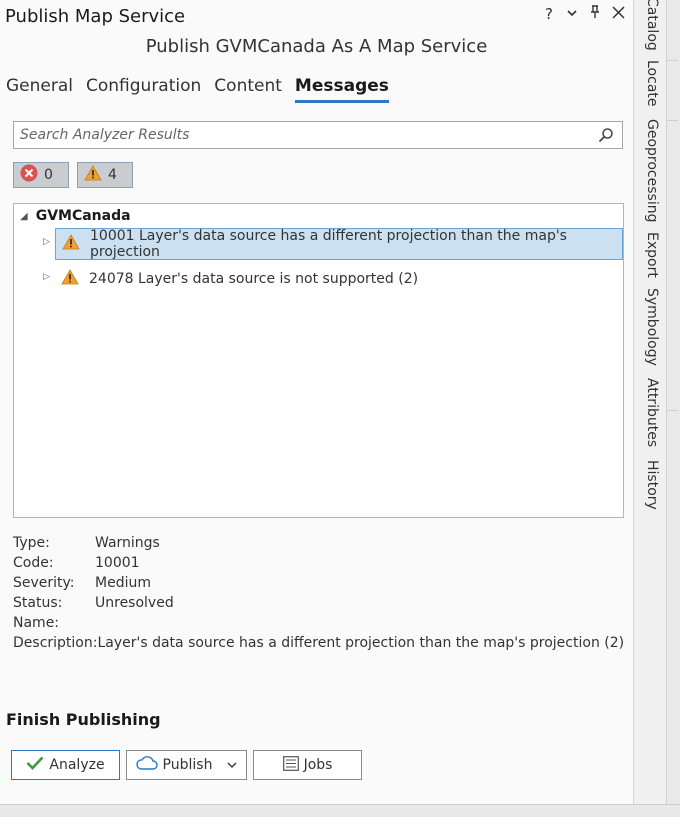 This screenshot has height=817, width=680. I want to click on warnings-filter-button: 4, so click(105, 175).